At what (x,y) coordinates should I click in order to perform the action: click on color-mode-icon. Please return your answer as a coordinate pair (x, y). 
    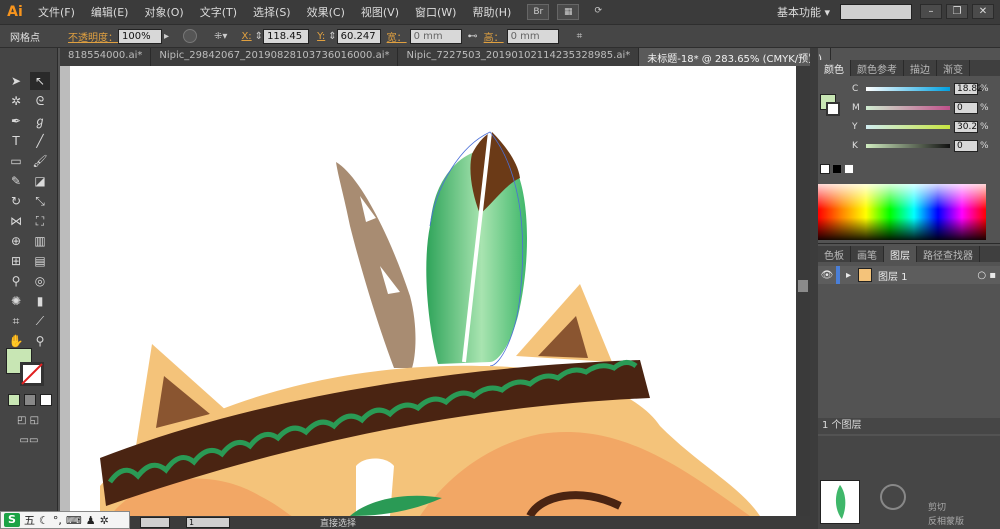
    Looking at the image, I should click on (14, 400).